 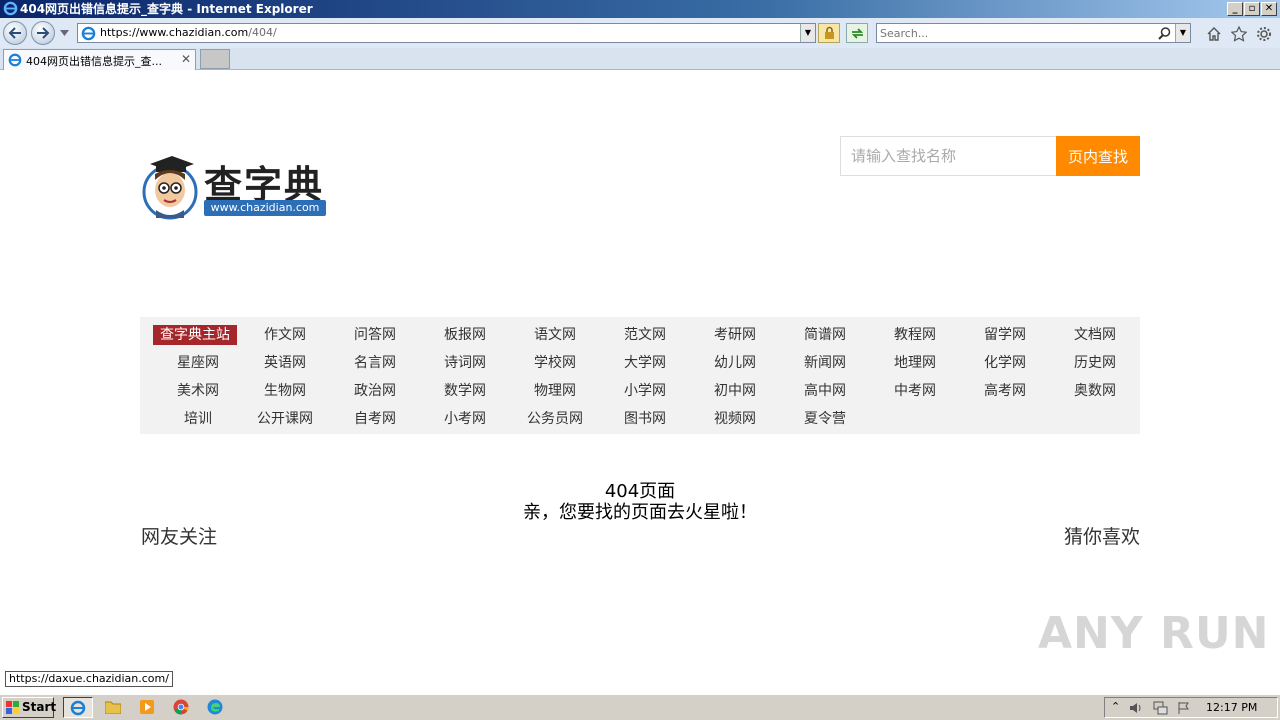 What do you see at coordinates (1184, 708) in the screenshot?
I see `action-center-flag-icon` at bounding box center [1184, 708].